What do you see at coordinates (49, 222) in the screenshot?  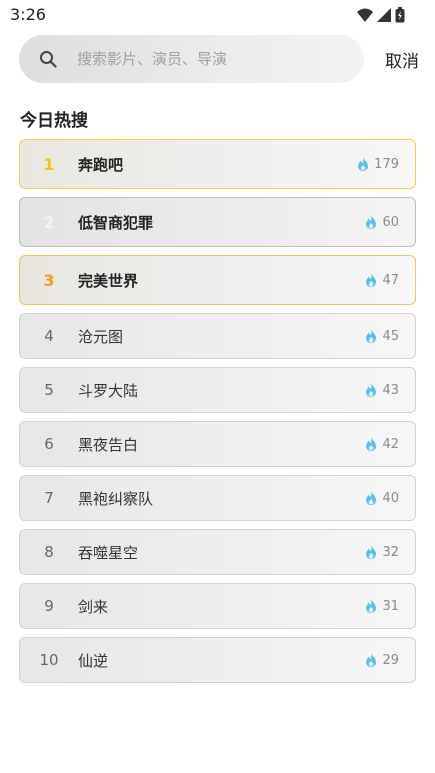 I see `rank-number: 2` at bounding box center [49, 222].